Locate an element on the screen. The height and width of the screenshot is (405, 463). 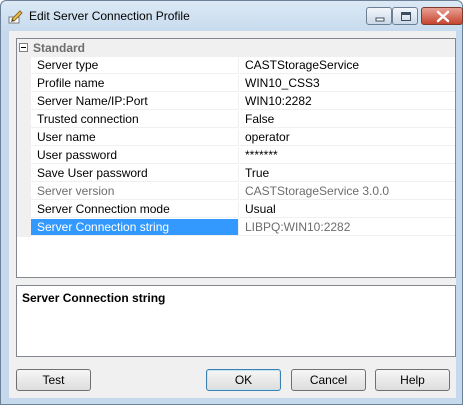
property-name: Save User password is located at coordinates (135, 173).